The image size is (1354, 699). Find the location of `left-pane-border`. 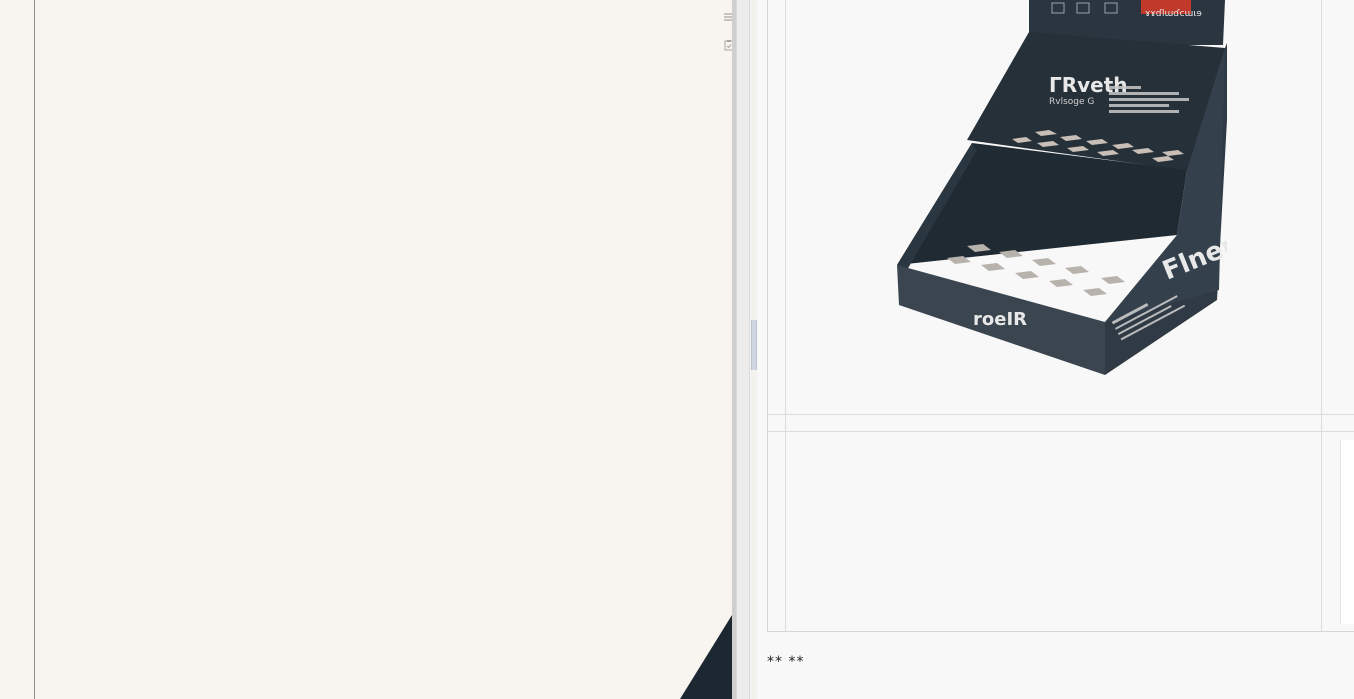

left-pane-border is located at coordinates (34, 349).